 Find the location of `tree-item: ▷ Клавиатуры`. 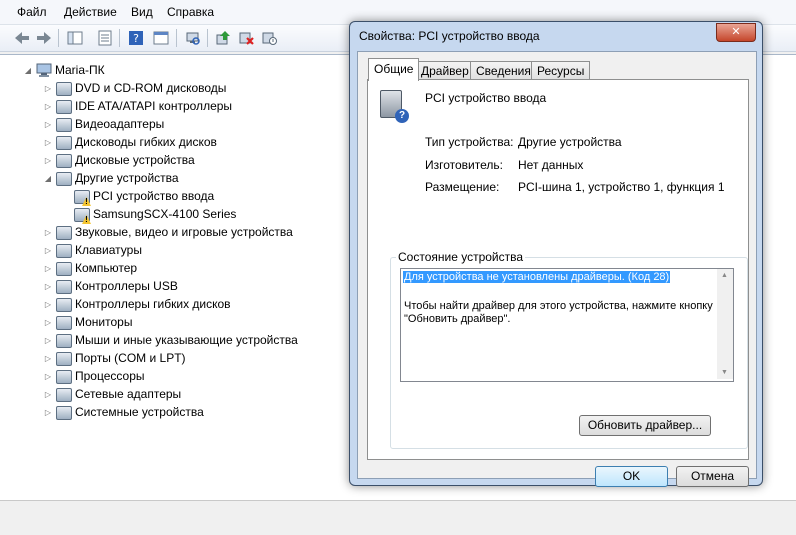

tree-item: ▷ Клавиатуры is located at coordinates (93, 250).